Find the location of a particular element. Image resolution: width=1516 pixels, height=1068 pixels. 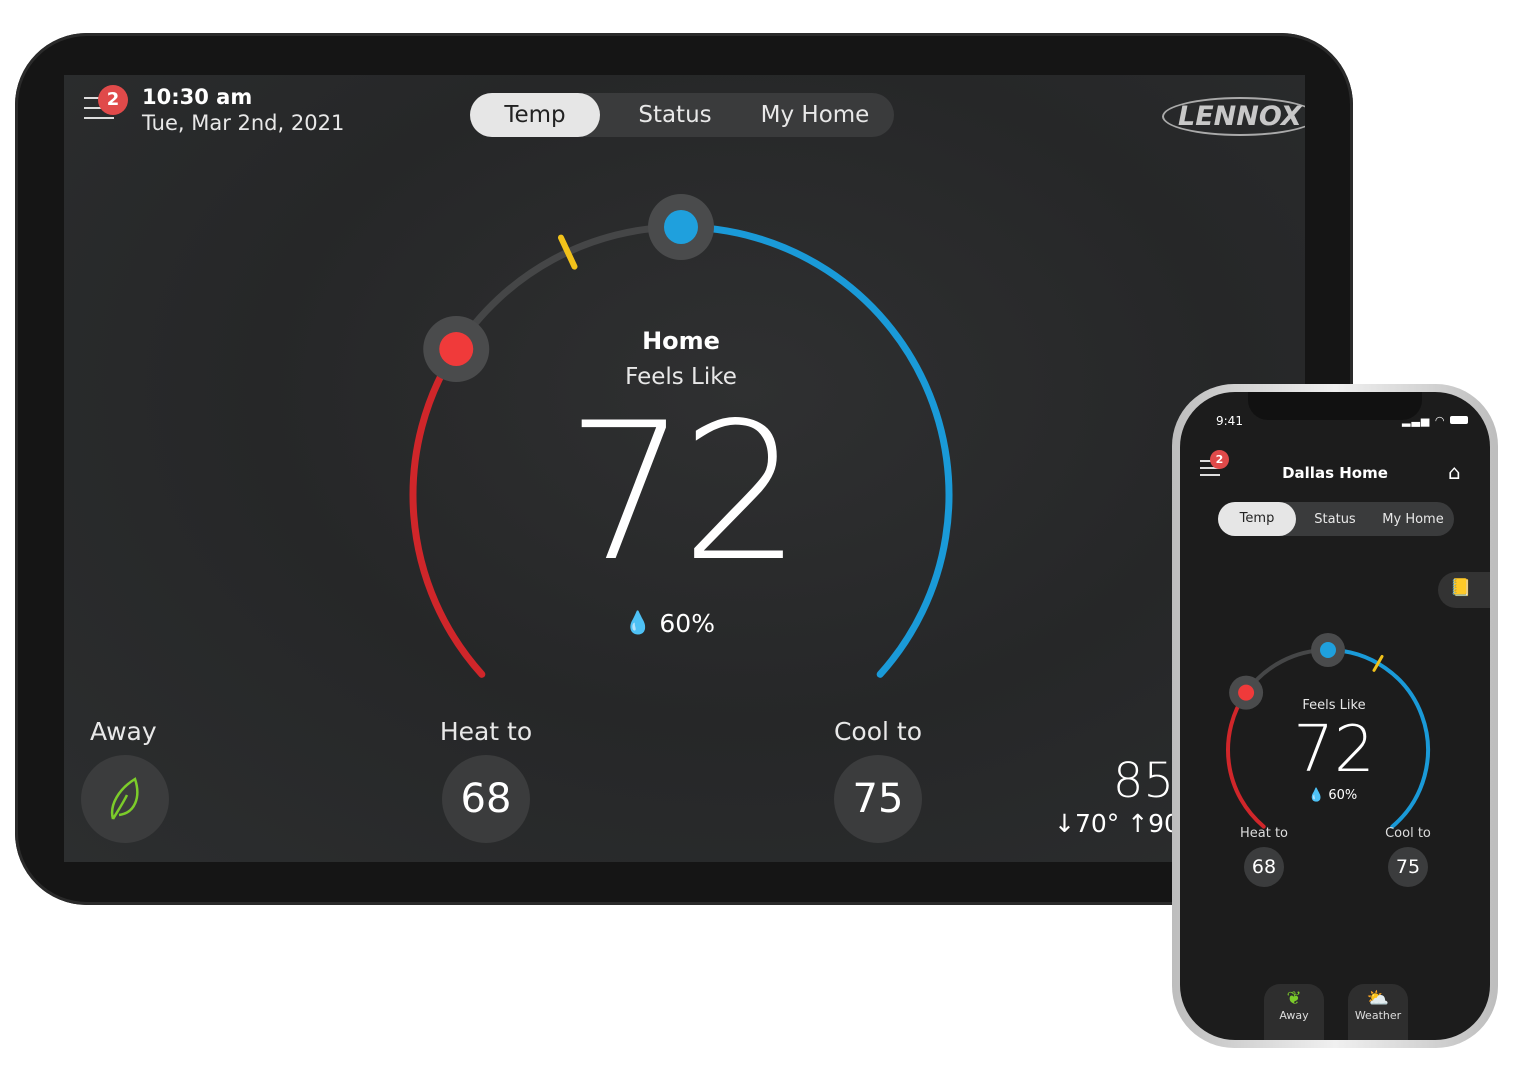

leaf-icon is located at coordinates (124, 798).